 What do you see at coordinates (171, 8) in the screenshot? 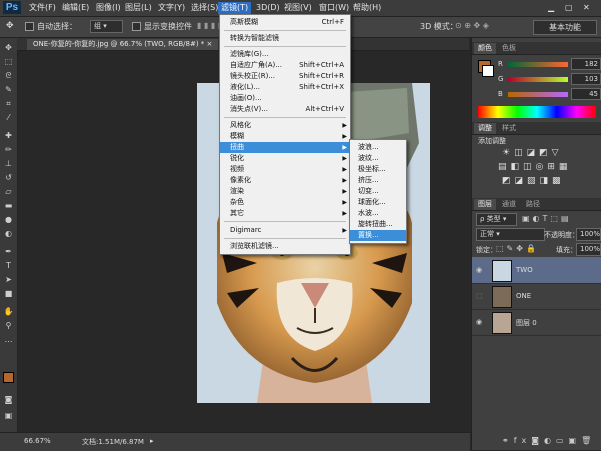
I see `menu-type: 文字(Y)` at bounding box center [171, 8].